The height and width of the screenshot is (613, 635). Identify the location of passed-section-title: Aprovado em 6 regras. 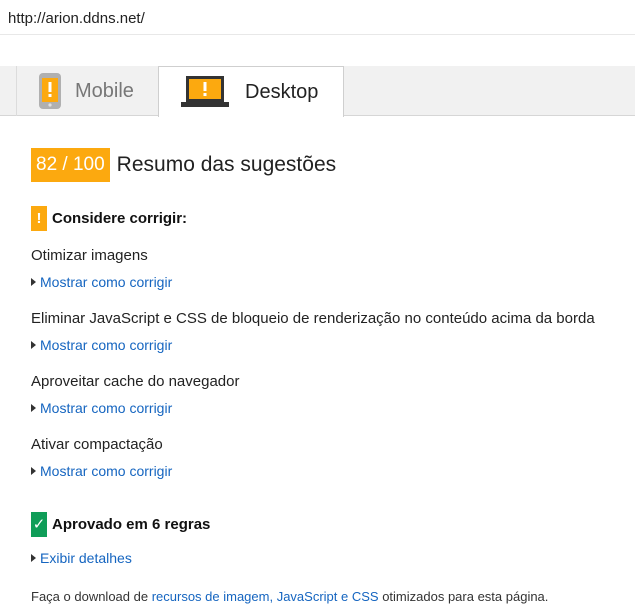
(131, 524).